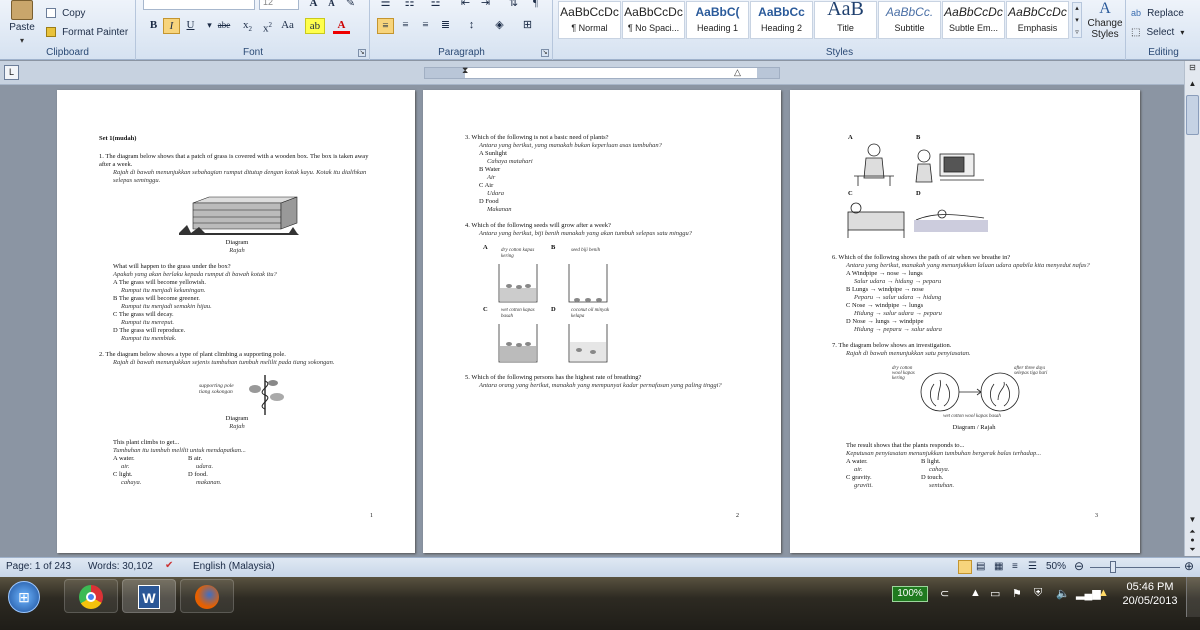  I want to click on style-item: AaBbCcDc ¶ Normal, so click(589, 20).